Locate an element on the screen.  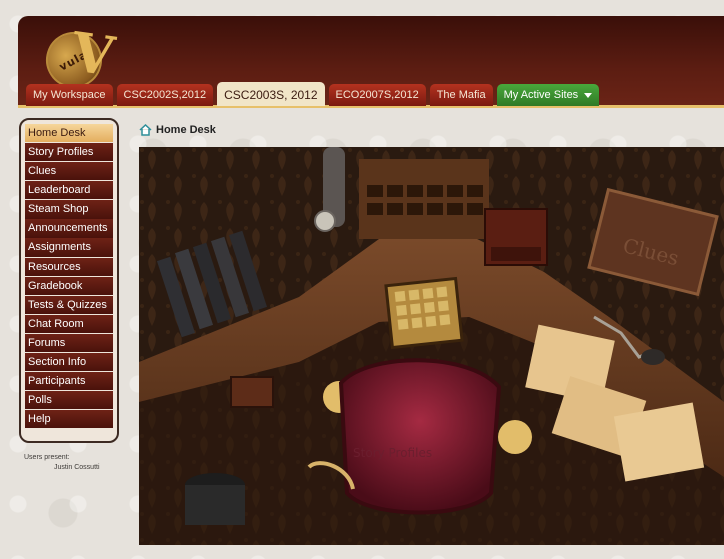
sidebar-item-assignments: Assignments is located at coordinates (69, 247).